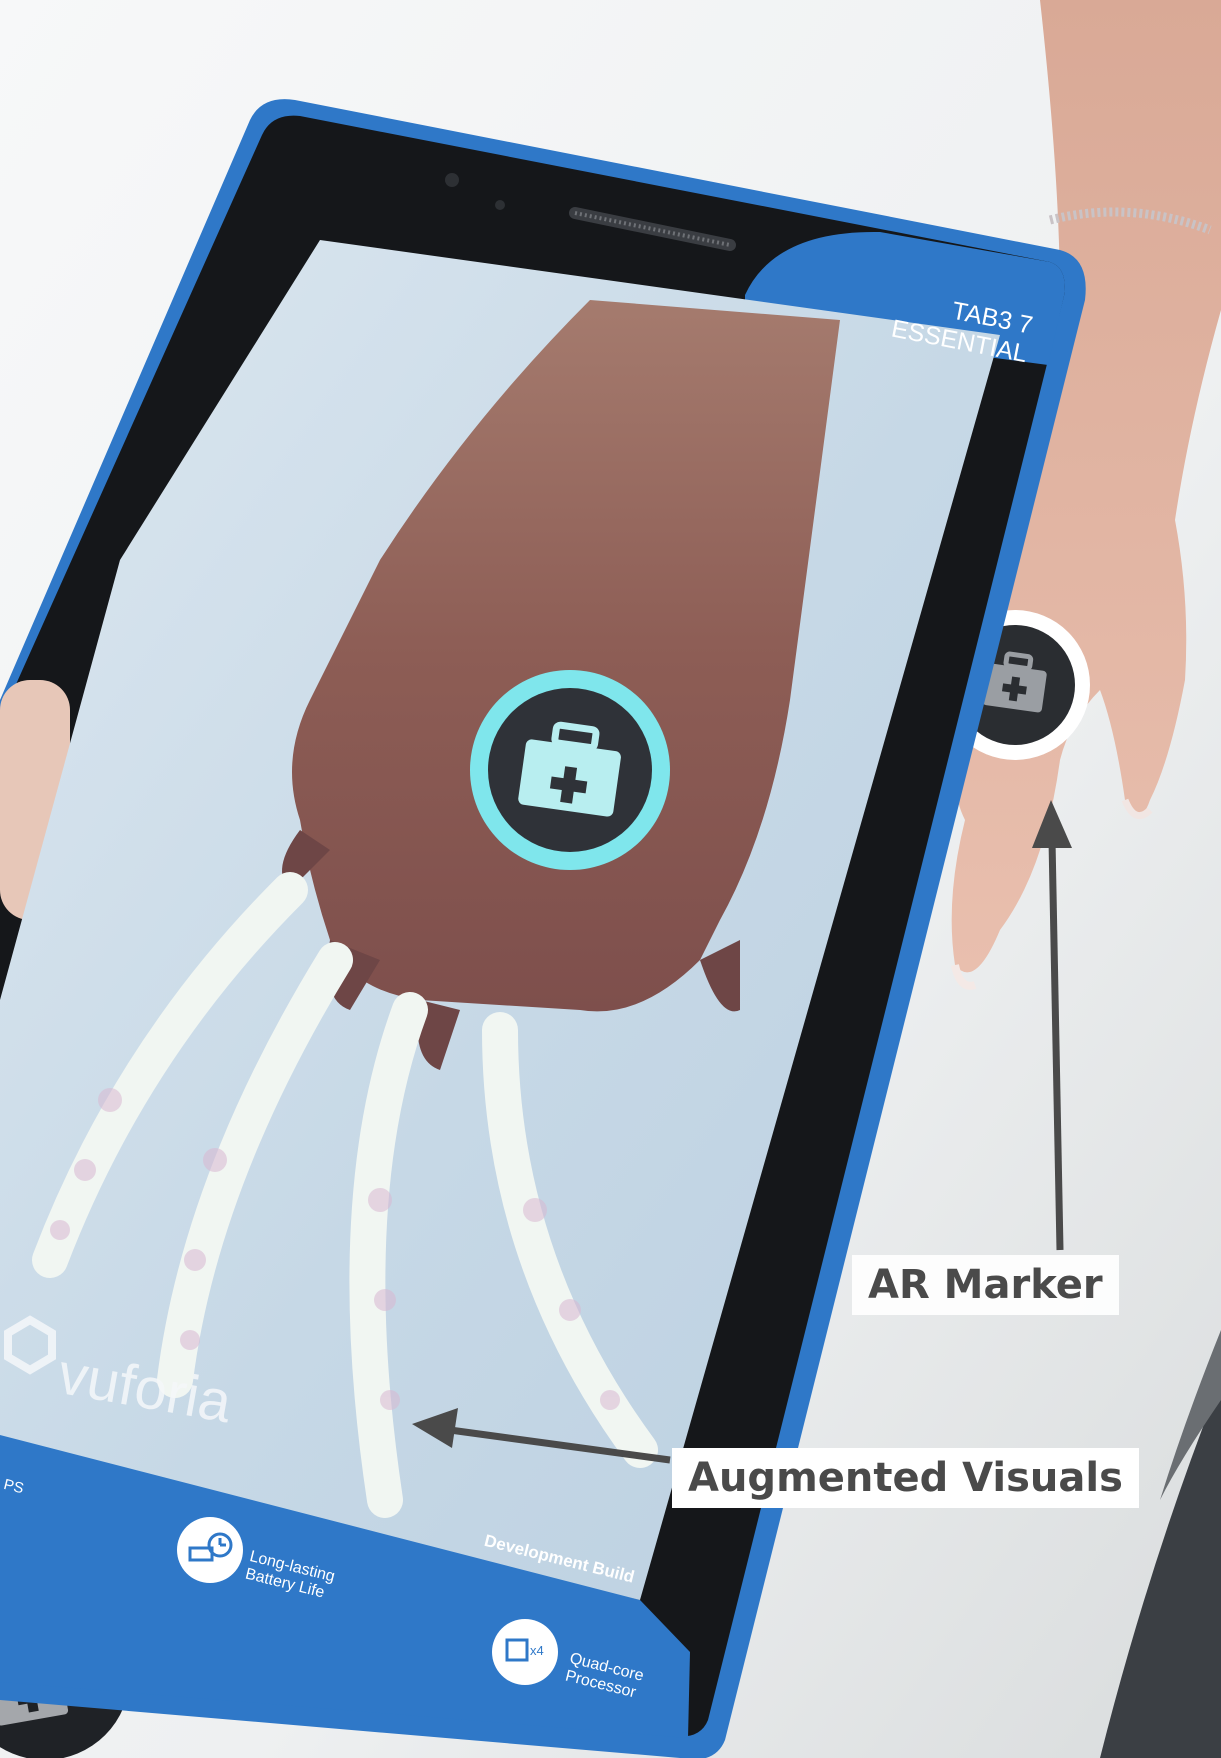  I want to click on cpu-badge: x4, so click(537, 1650).